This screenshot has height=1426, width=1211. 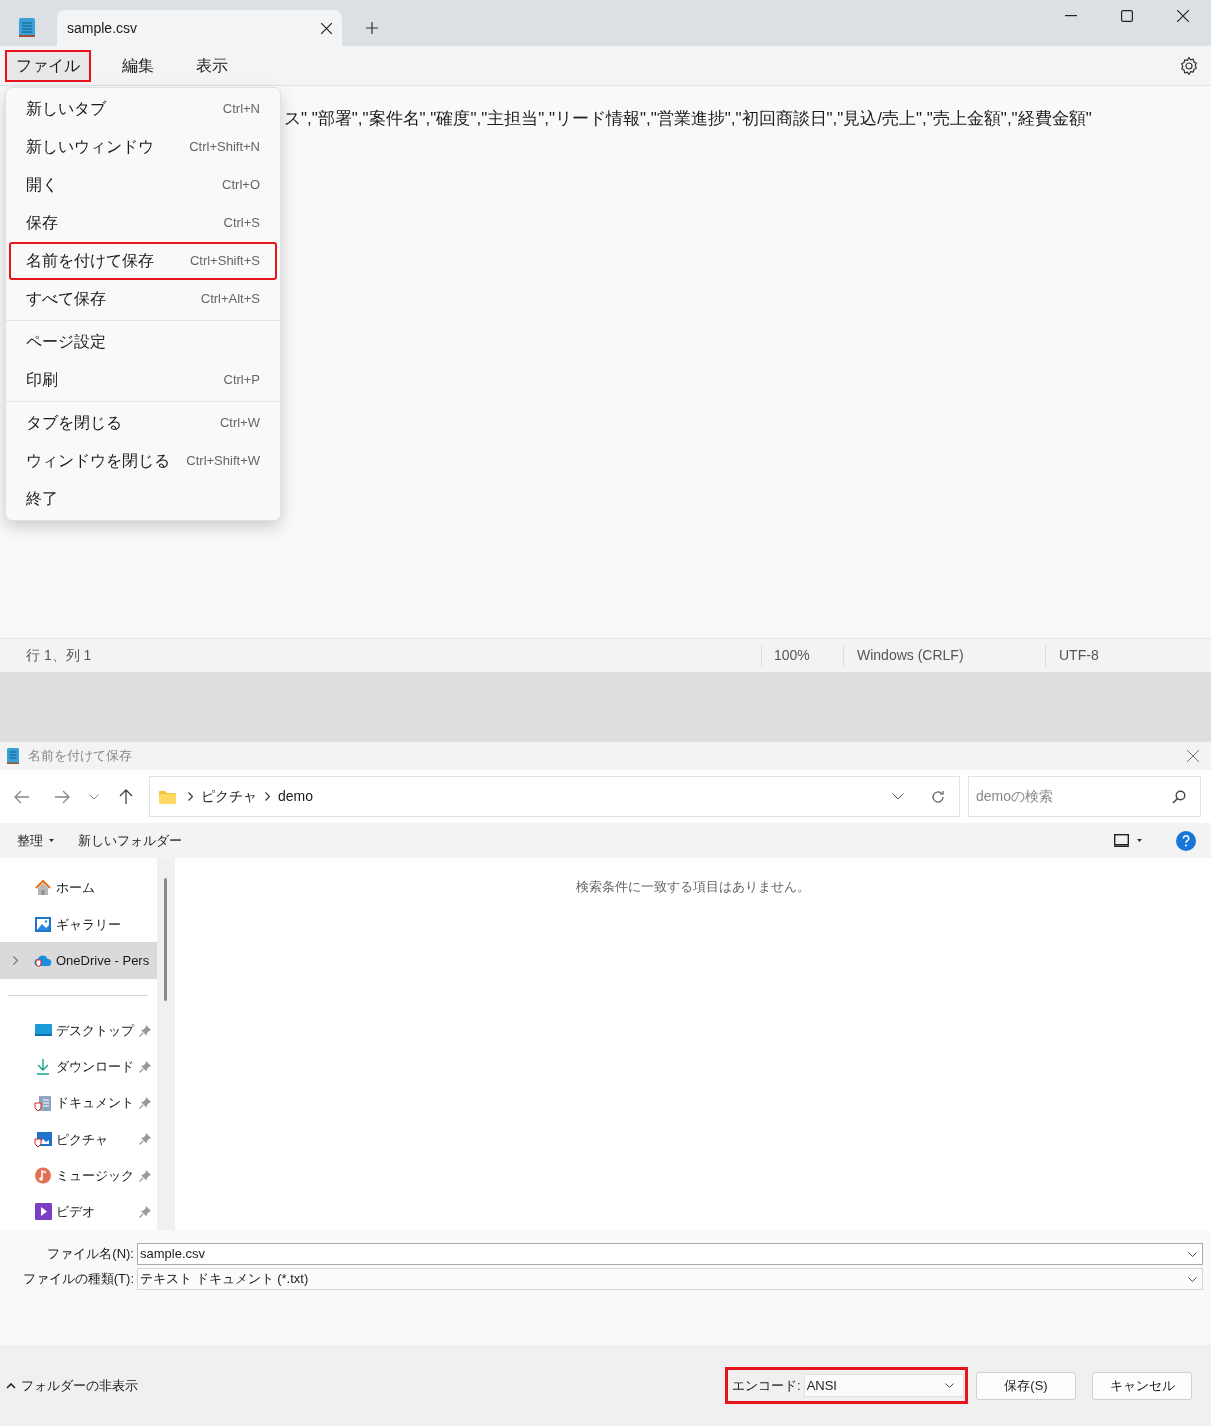 What do you see at coordinates (78, 1030) in the screenshot?
I see `sidebar-item: デスクトップ` at bounding box center [78, 1030].